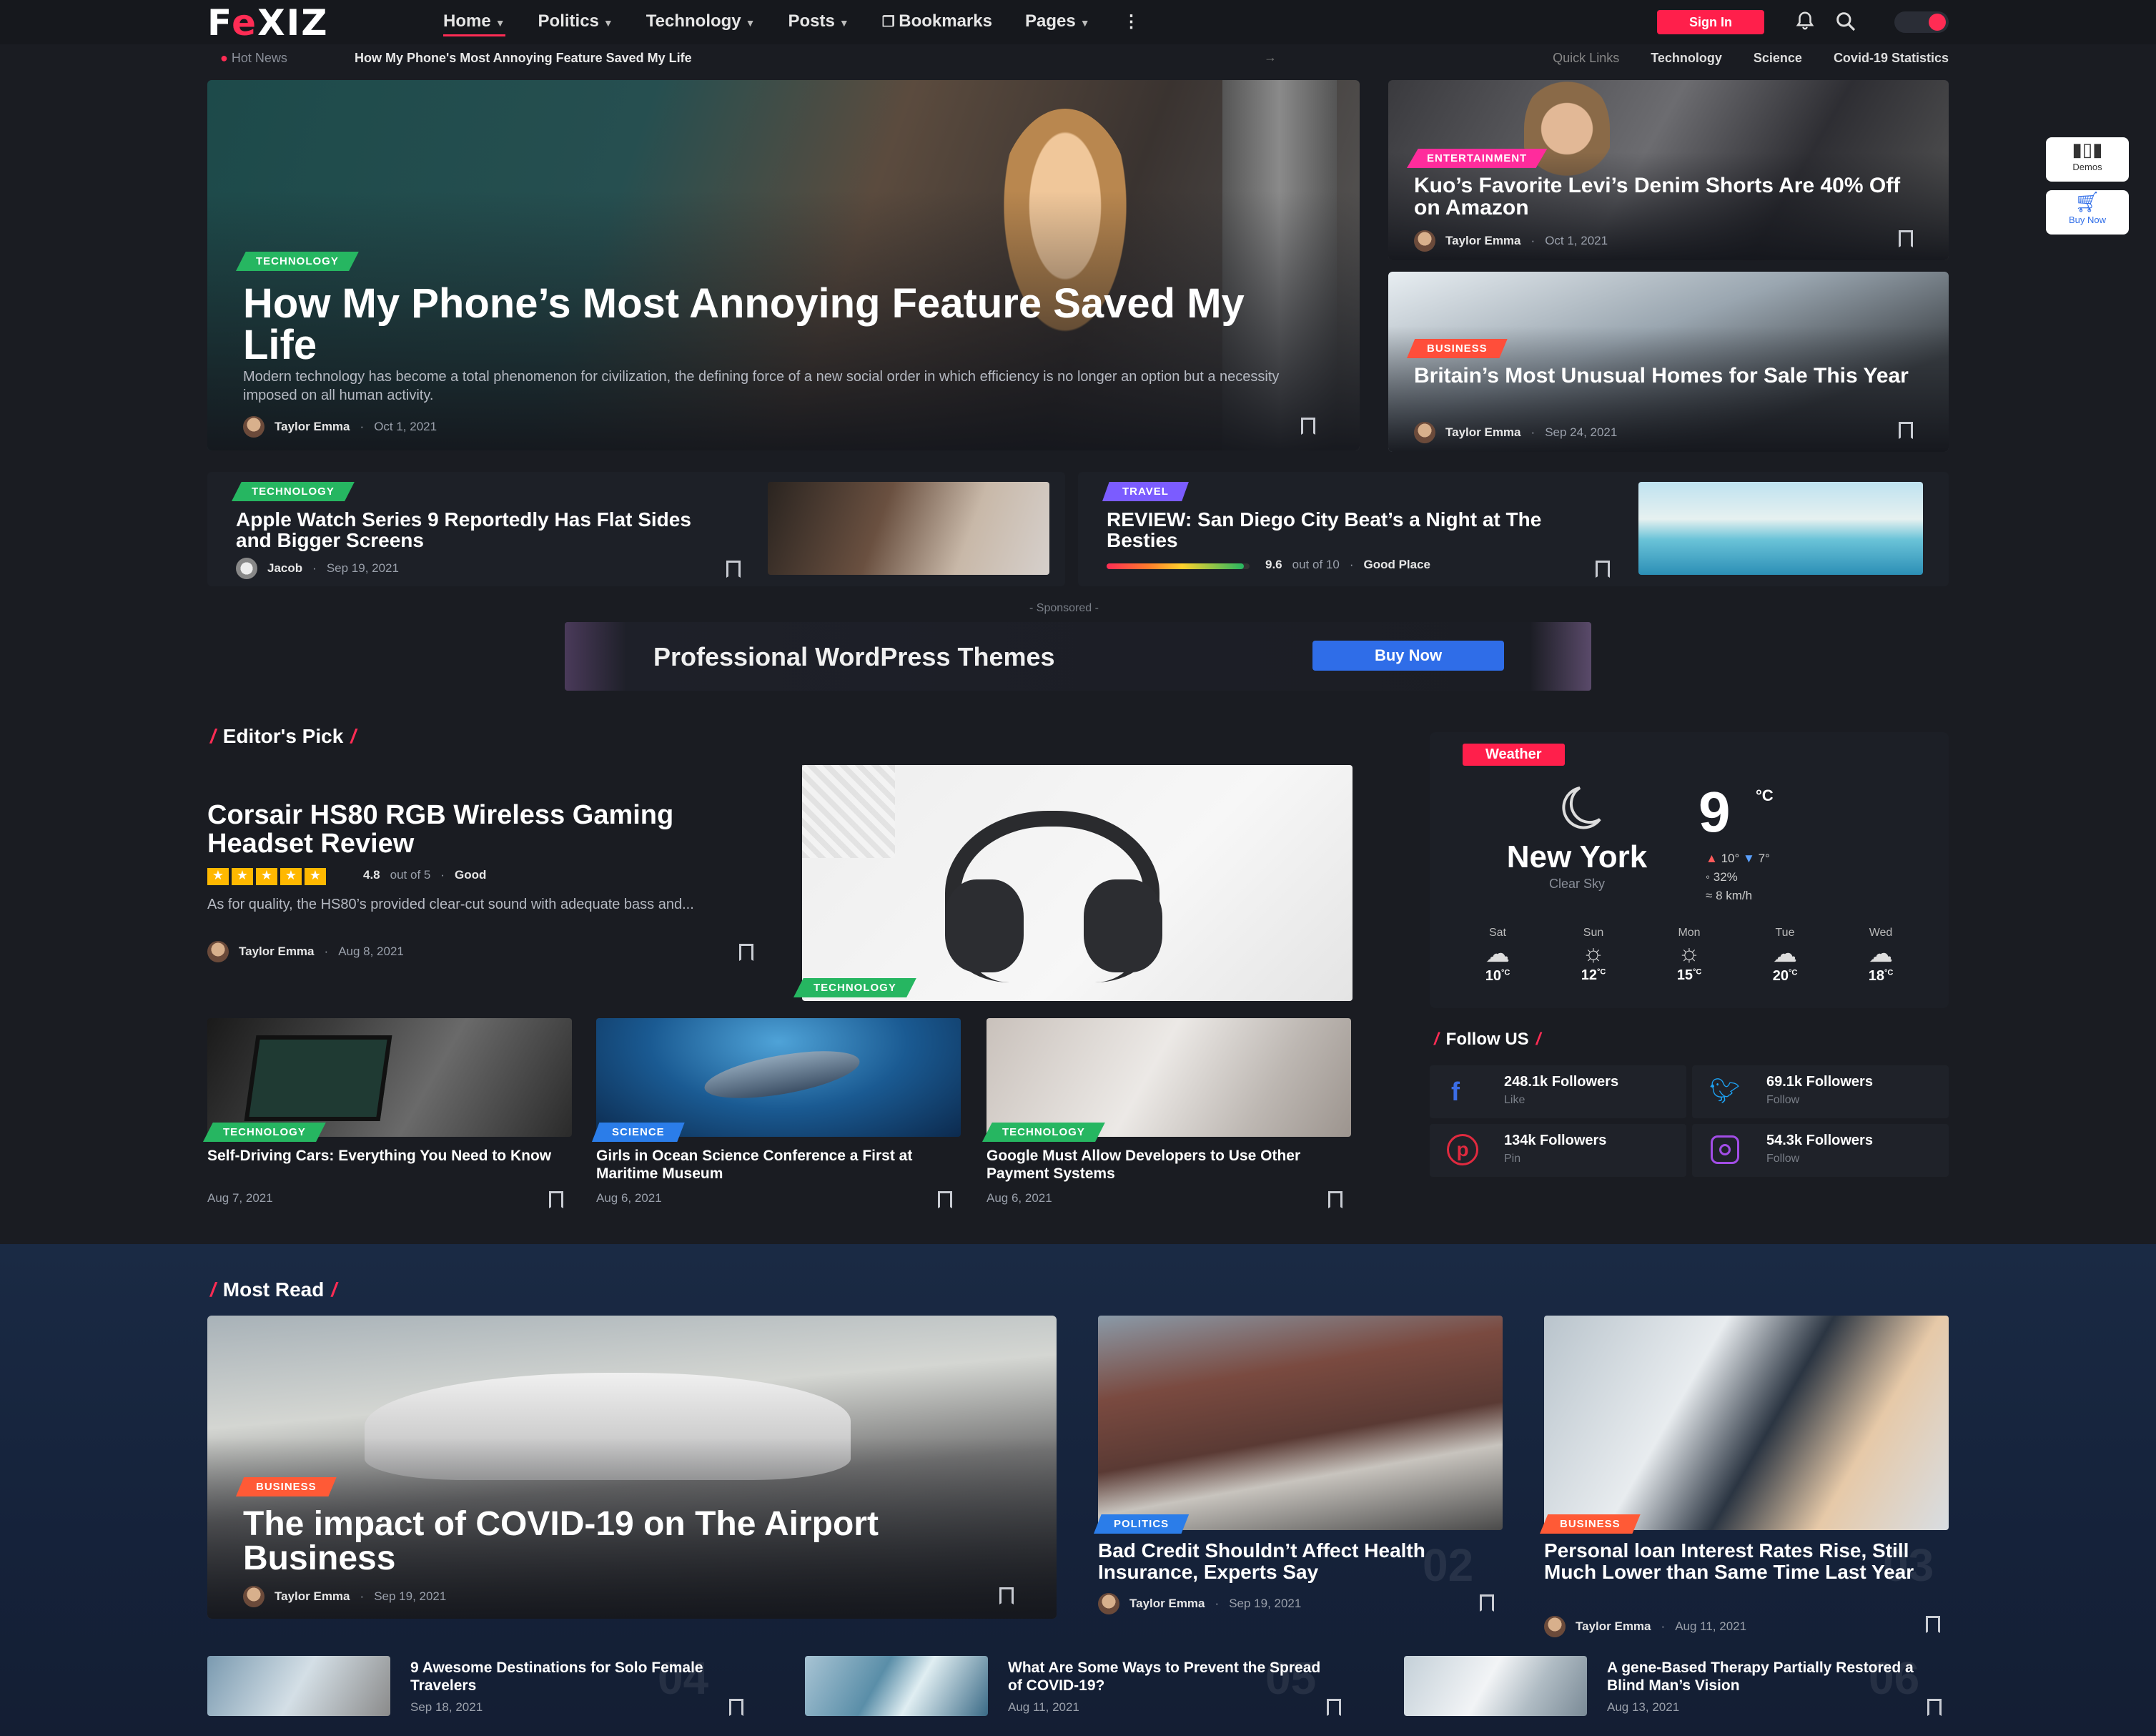 This screenshot has height=1736, width=2156. What do you see at coordinates (638, 1132) in the screenshot?
I see `category-tag: SCIENCE` at bounding box center [638, 1132].